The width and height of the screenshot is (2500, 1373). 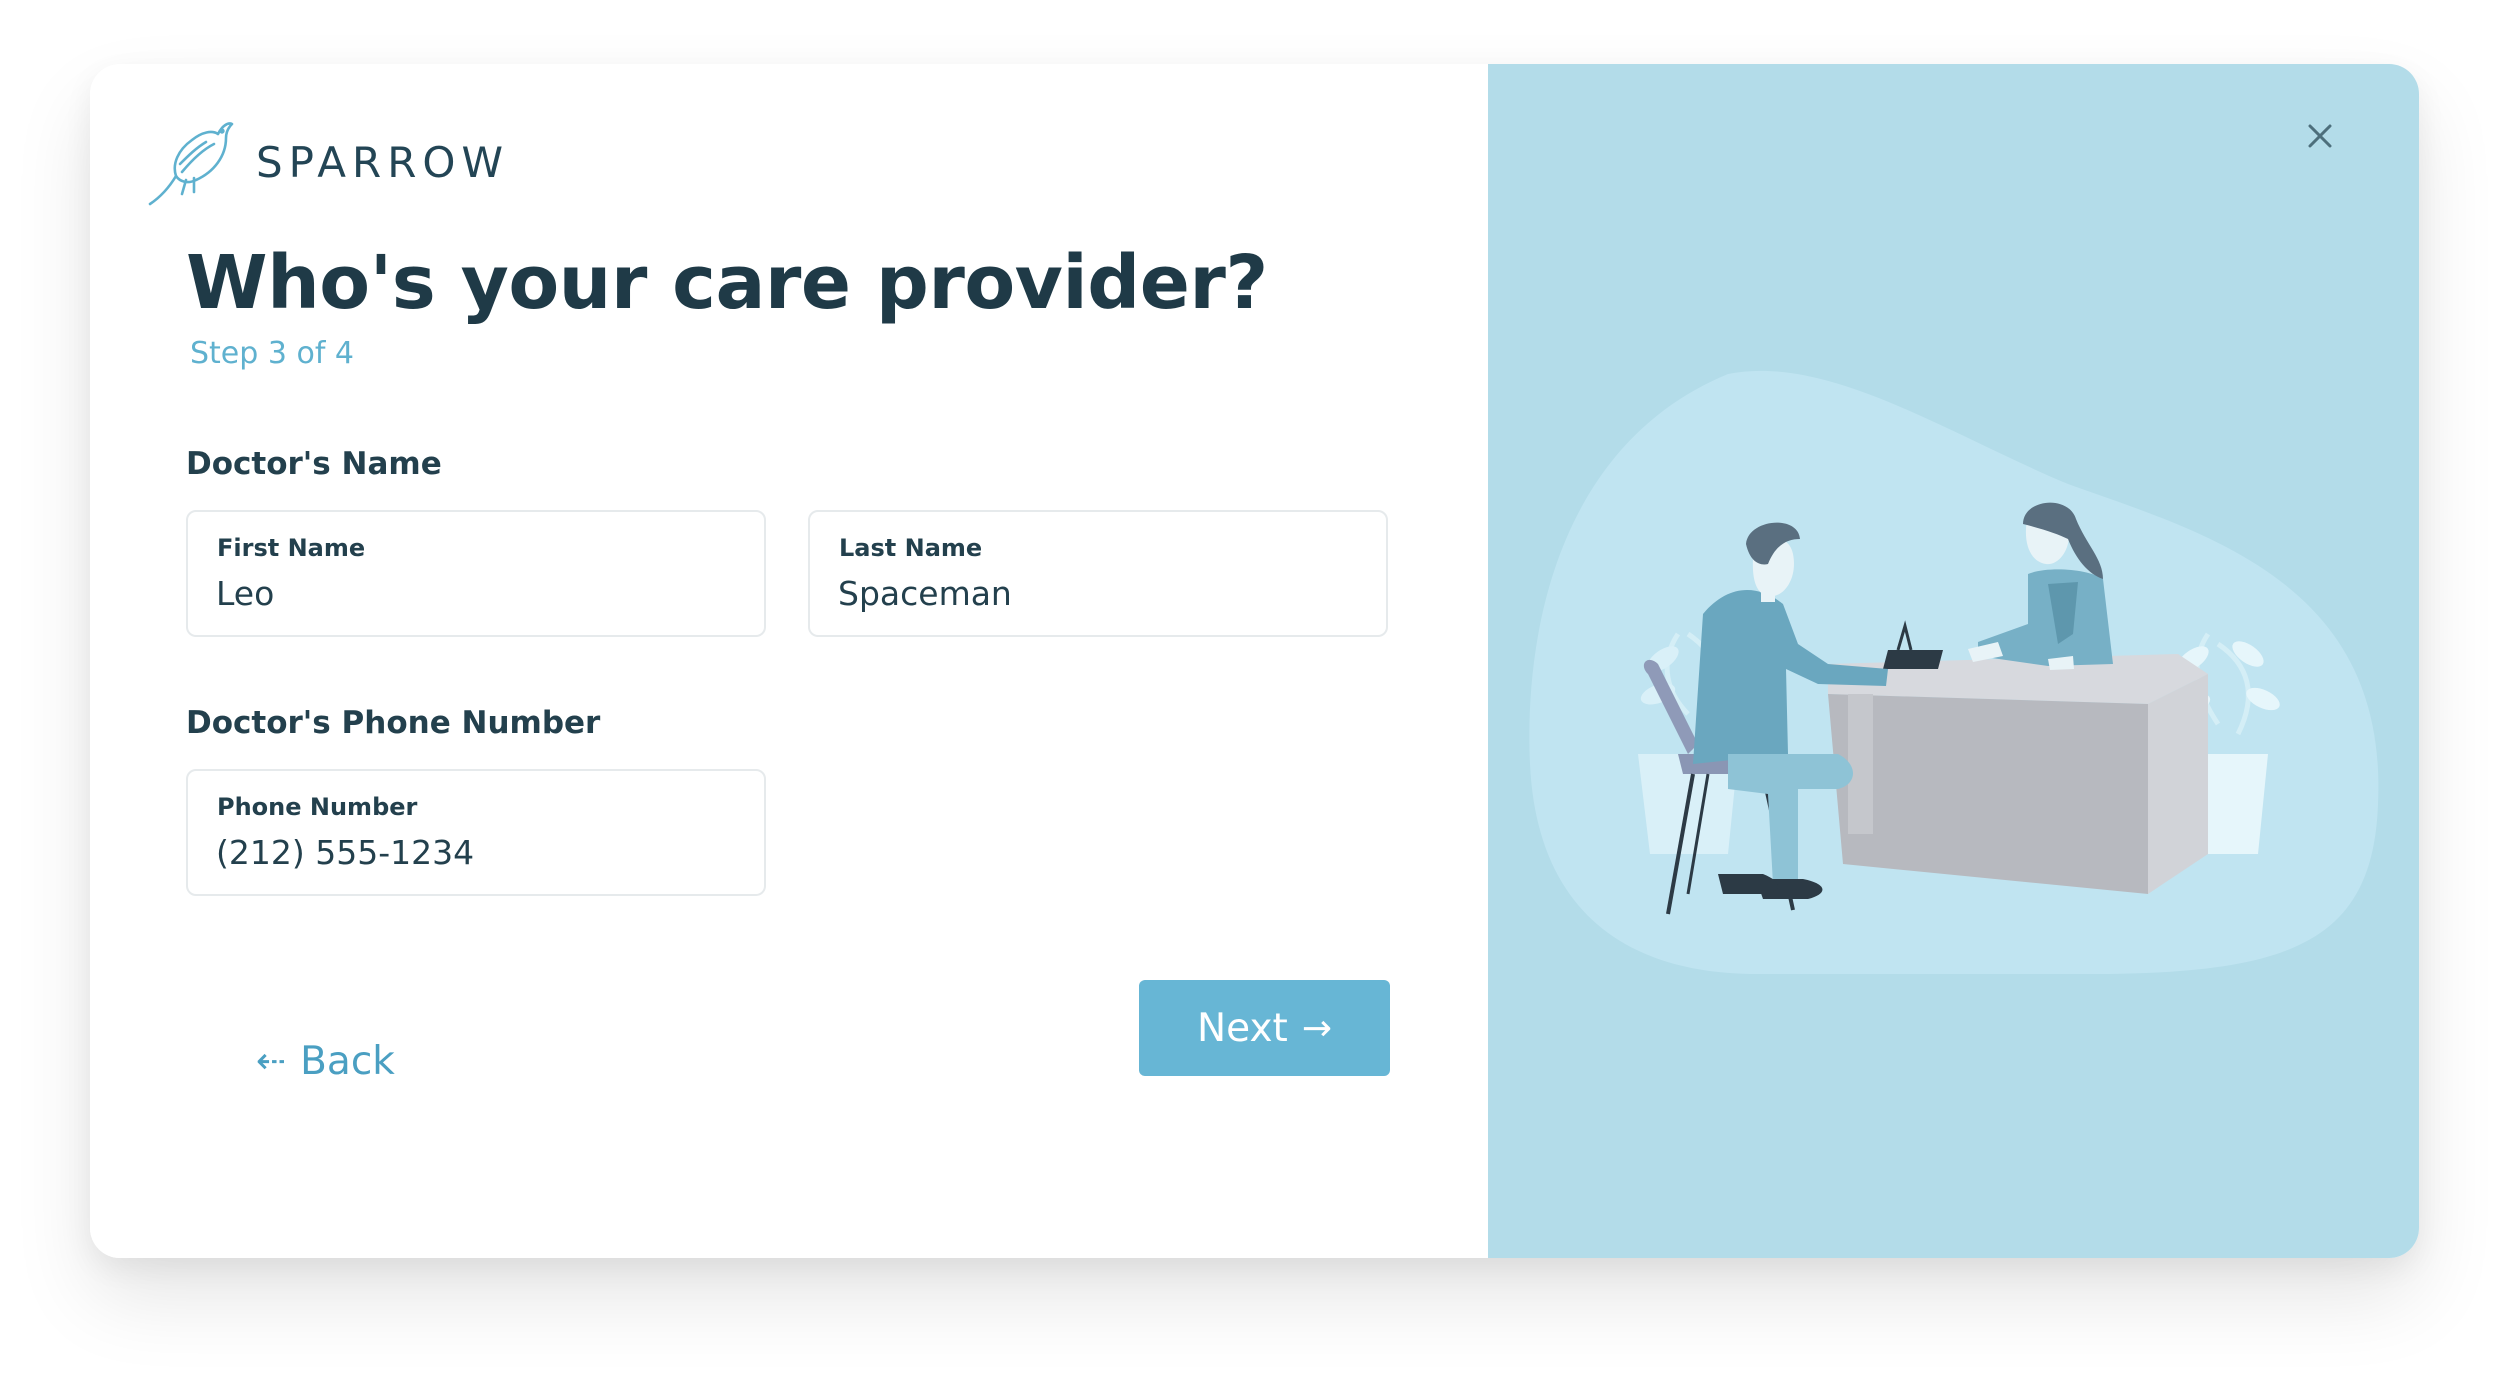 I want to click on brand-logo: SPARROW, so click(x=325, y=162).